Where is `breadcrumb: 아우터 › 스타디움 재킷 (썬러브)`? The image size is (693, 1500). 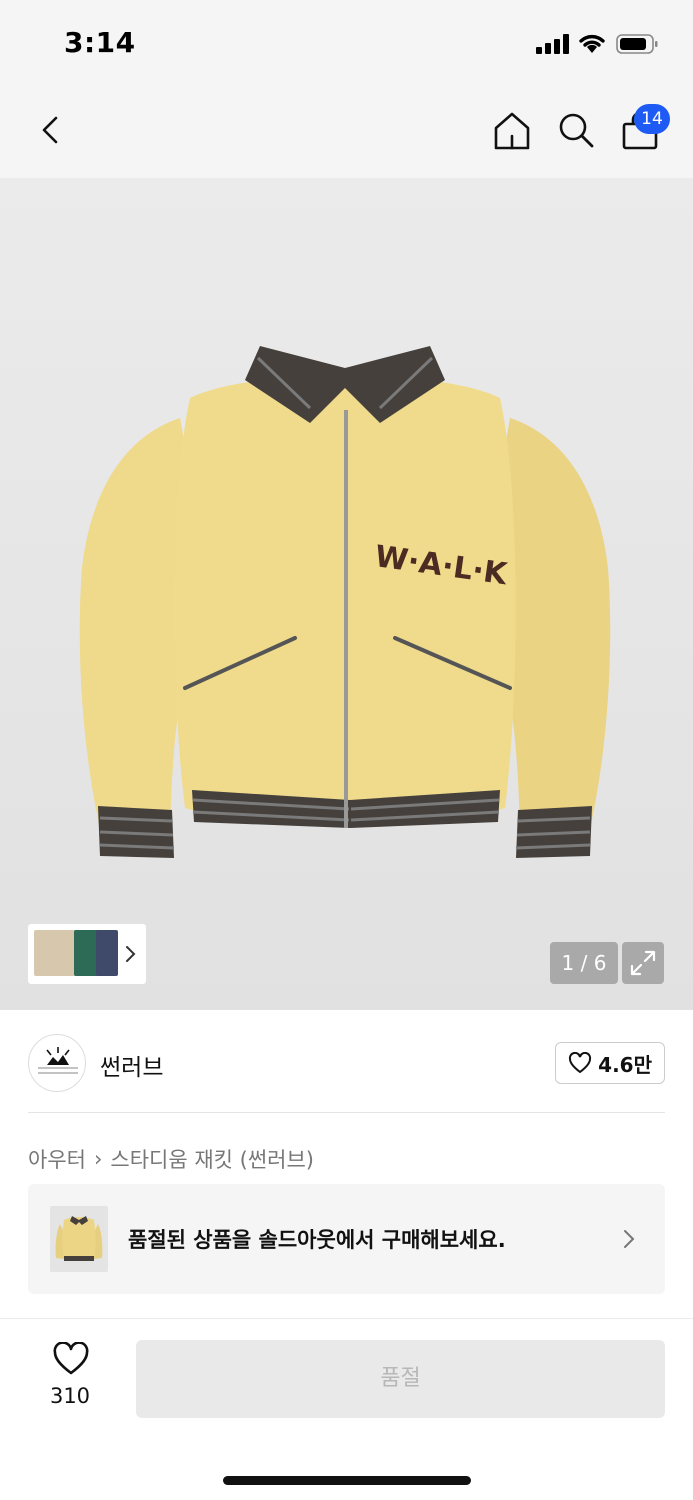
breadcrumb: 아우터 › 스타디움 재킷 (썬러브) is located at coordinates (171, 1159).